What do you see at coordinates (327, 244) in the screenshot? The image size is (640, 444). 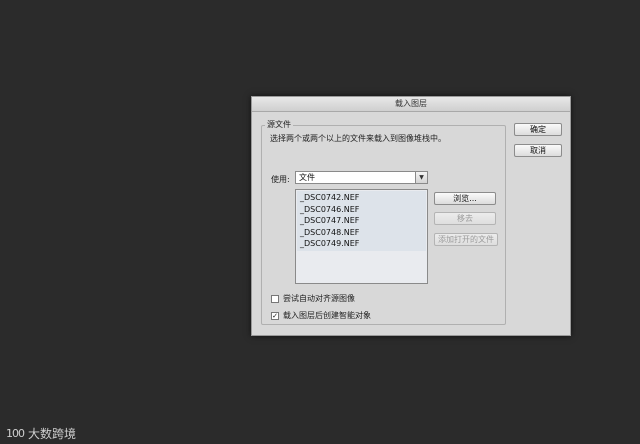 I see `list-item-file: _DSC0749.NEF` at bounding box center [327, 244].